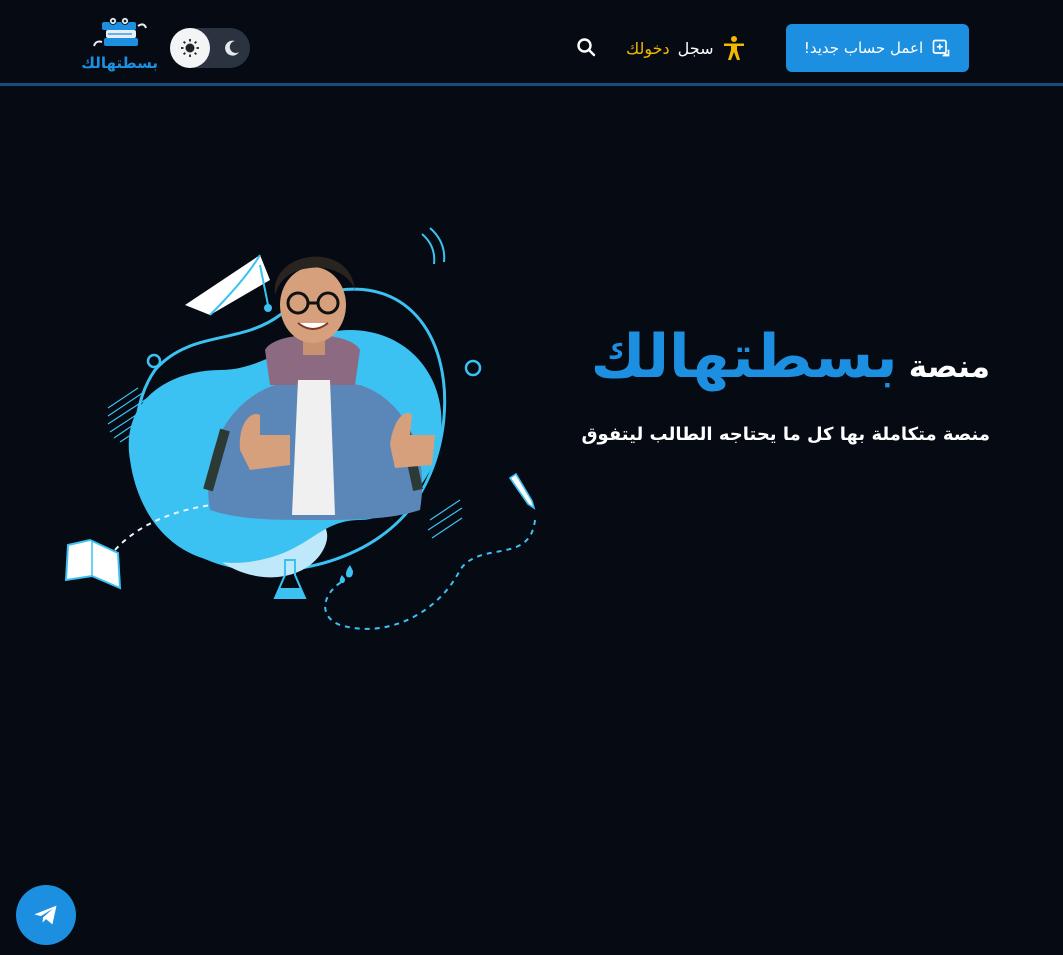 This screenshot has width=1063, height=955. What do you see at coordinates (695, 48) in the screenshot?
I see `login-word-register: سجل` at bounding box center [695, 48].